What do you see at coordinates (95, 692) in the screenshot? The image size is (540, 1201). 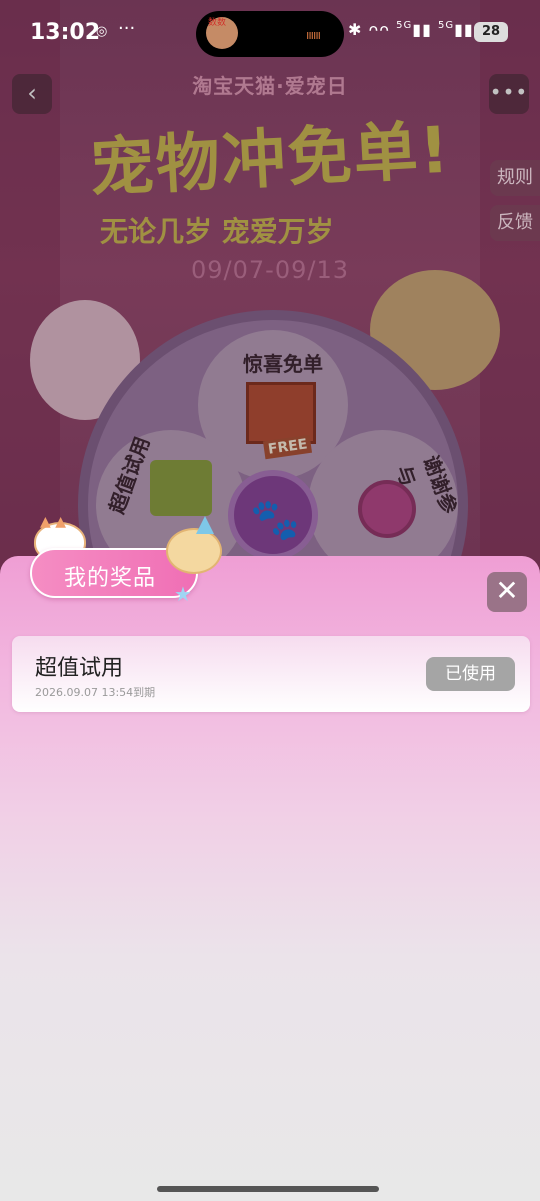 I see `prize-expiry: 2026.09.07 13:54到期` at bounding box center [95, 692].